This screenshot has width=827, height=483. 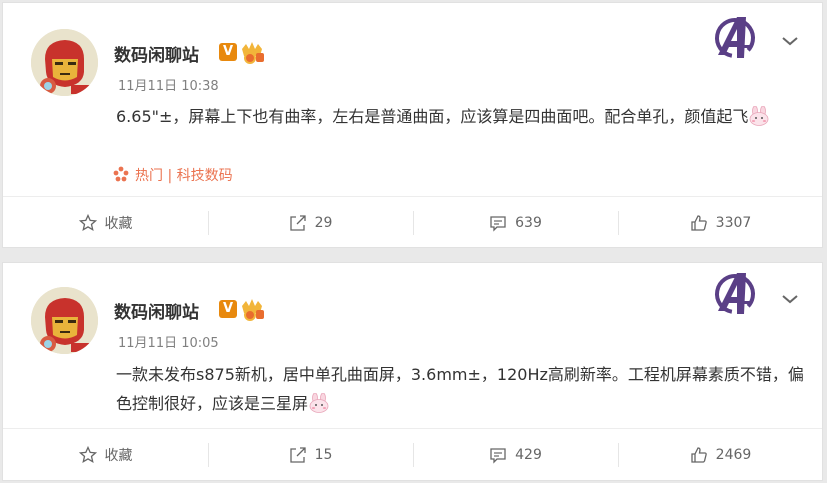 I want to click on like-button: 2469, so click(x=720, y=455).